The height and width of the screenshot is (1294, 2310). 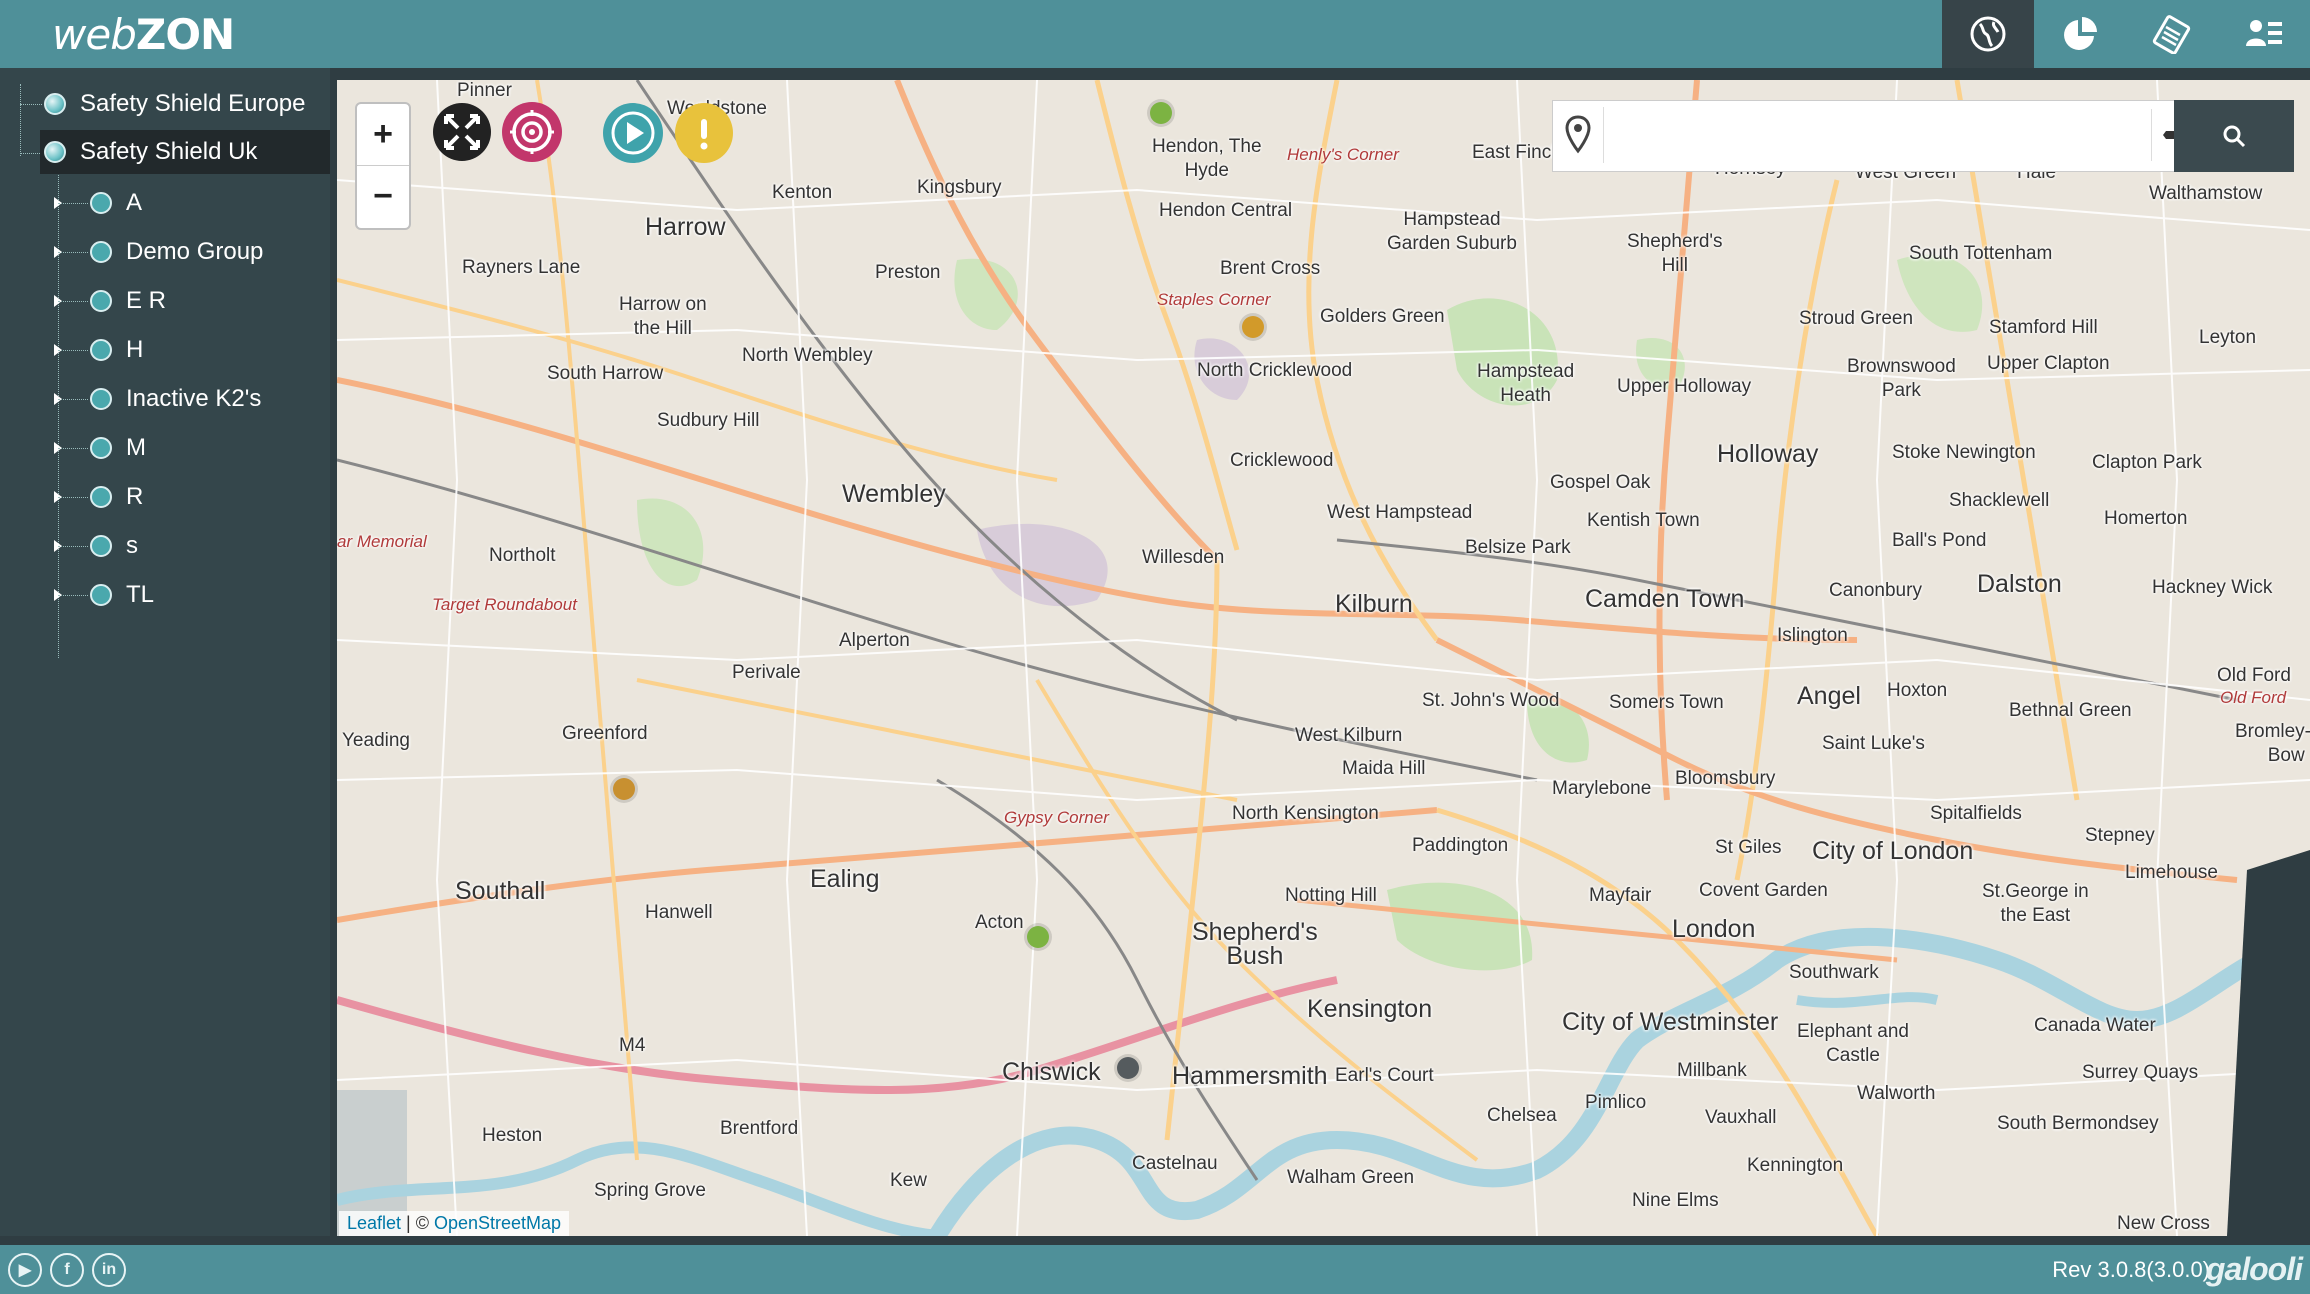 What do you see at coordinates (1670, 1022) in the screenshot?
I see `map-place-label: City of Westminster` at bounding box center [1670, 1022].